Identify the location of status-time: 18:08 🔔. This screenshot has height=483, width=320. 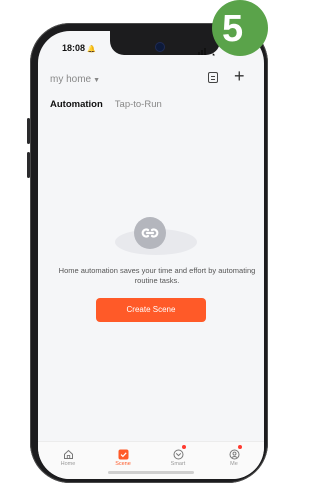
(79, 48).